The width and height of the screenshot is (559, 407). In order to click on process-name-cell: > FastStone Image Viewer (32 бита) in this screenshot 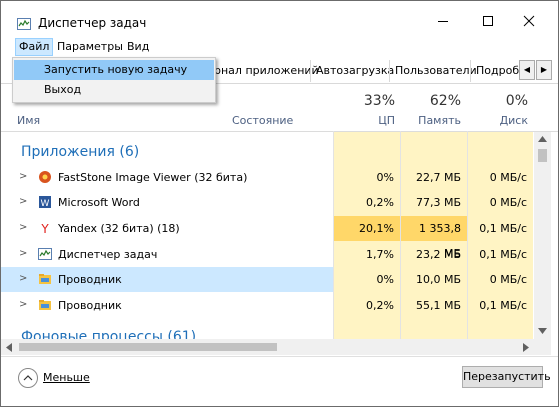, I will do `click(167, 177)`.